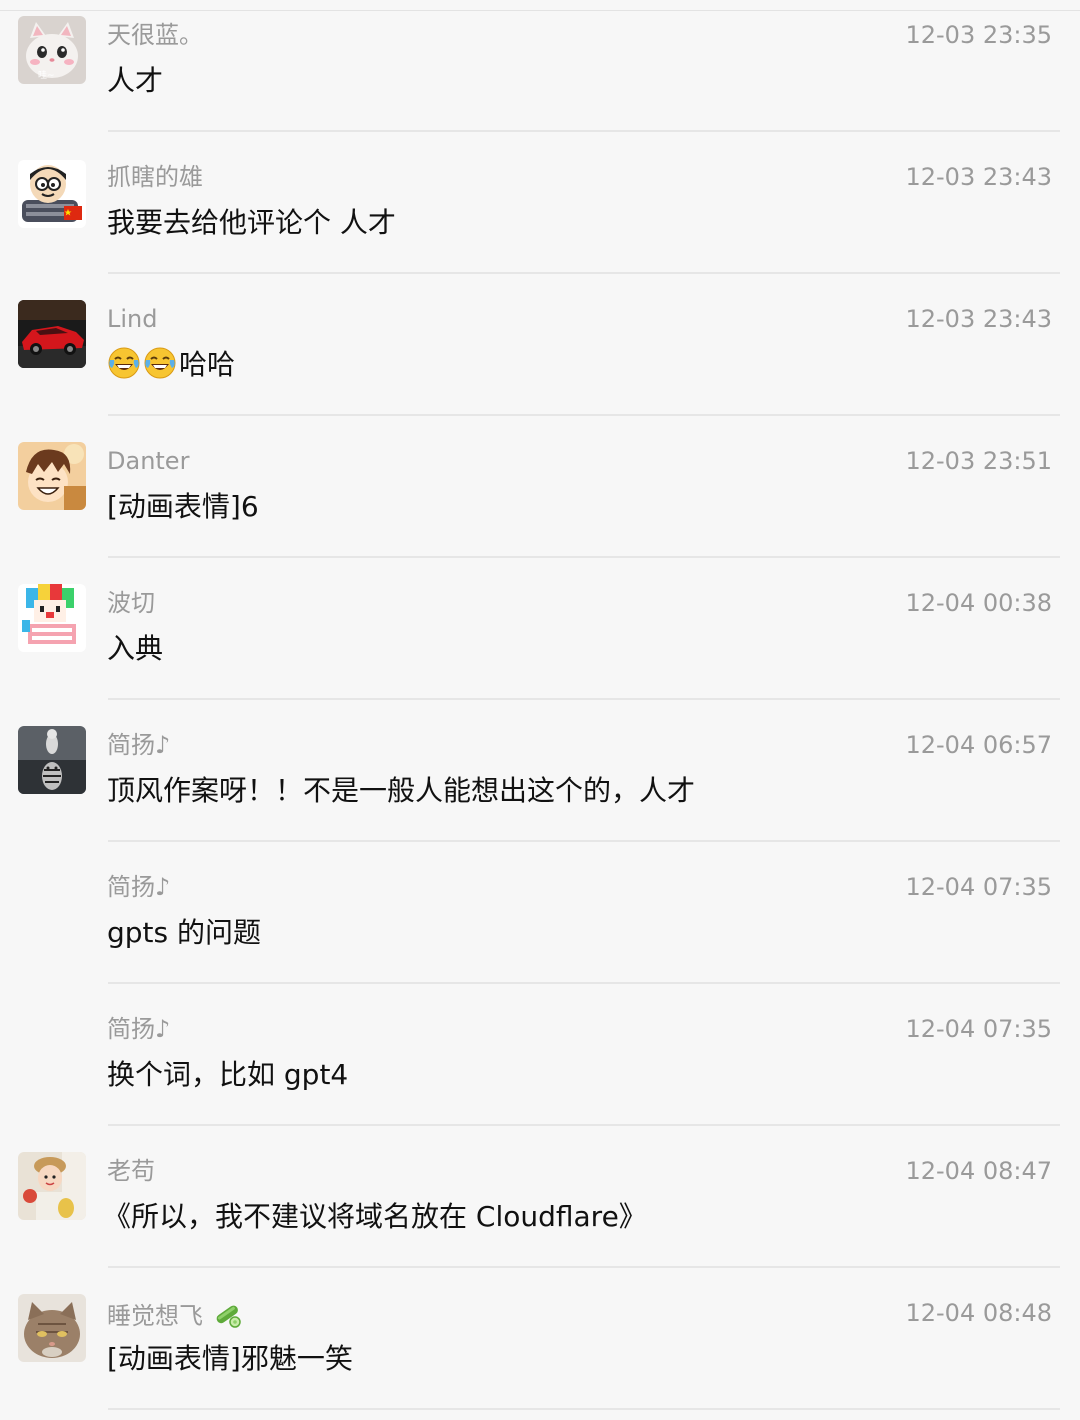 Image resolution: width=1080 pixels, height=1420 pixels. What do you see at coordinates (52, 1186) in the screenshot?
I see `child-photo-avatar-icon` at bounding box center [52, 1186].